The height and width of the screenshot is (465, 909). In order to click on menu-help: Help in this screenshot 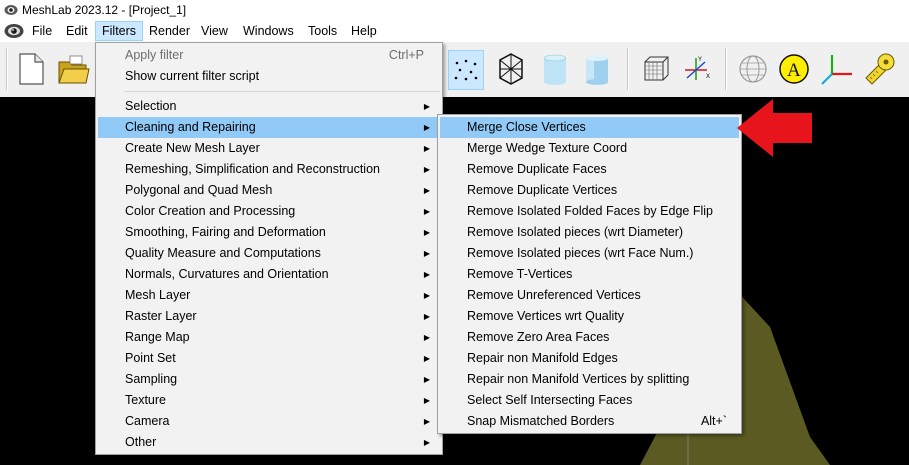, I will do `click(364, 31)`.